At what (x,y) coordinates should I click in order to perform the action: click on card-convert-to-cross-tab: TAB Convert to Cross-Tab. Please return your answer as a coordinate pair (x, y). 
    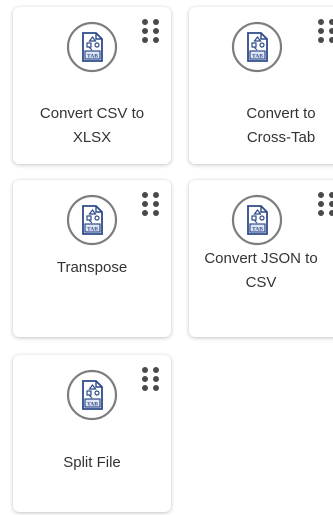
    Looking at the image, I should click on (261, 85).